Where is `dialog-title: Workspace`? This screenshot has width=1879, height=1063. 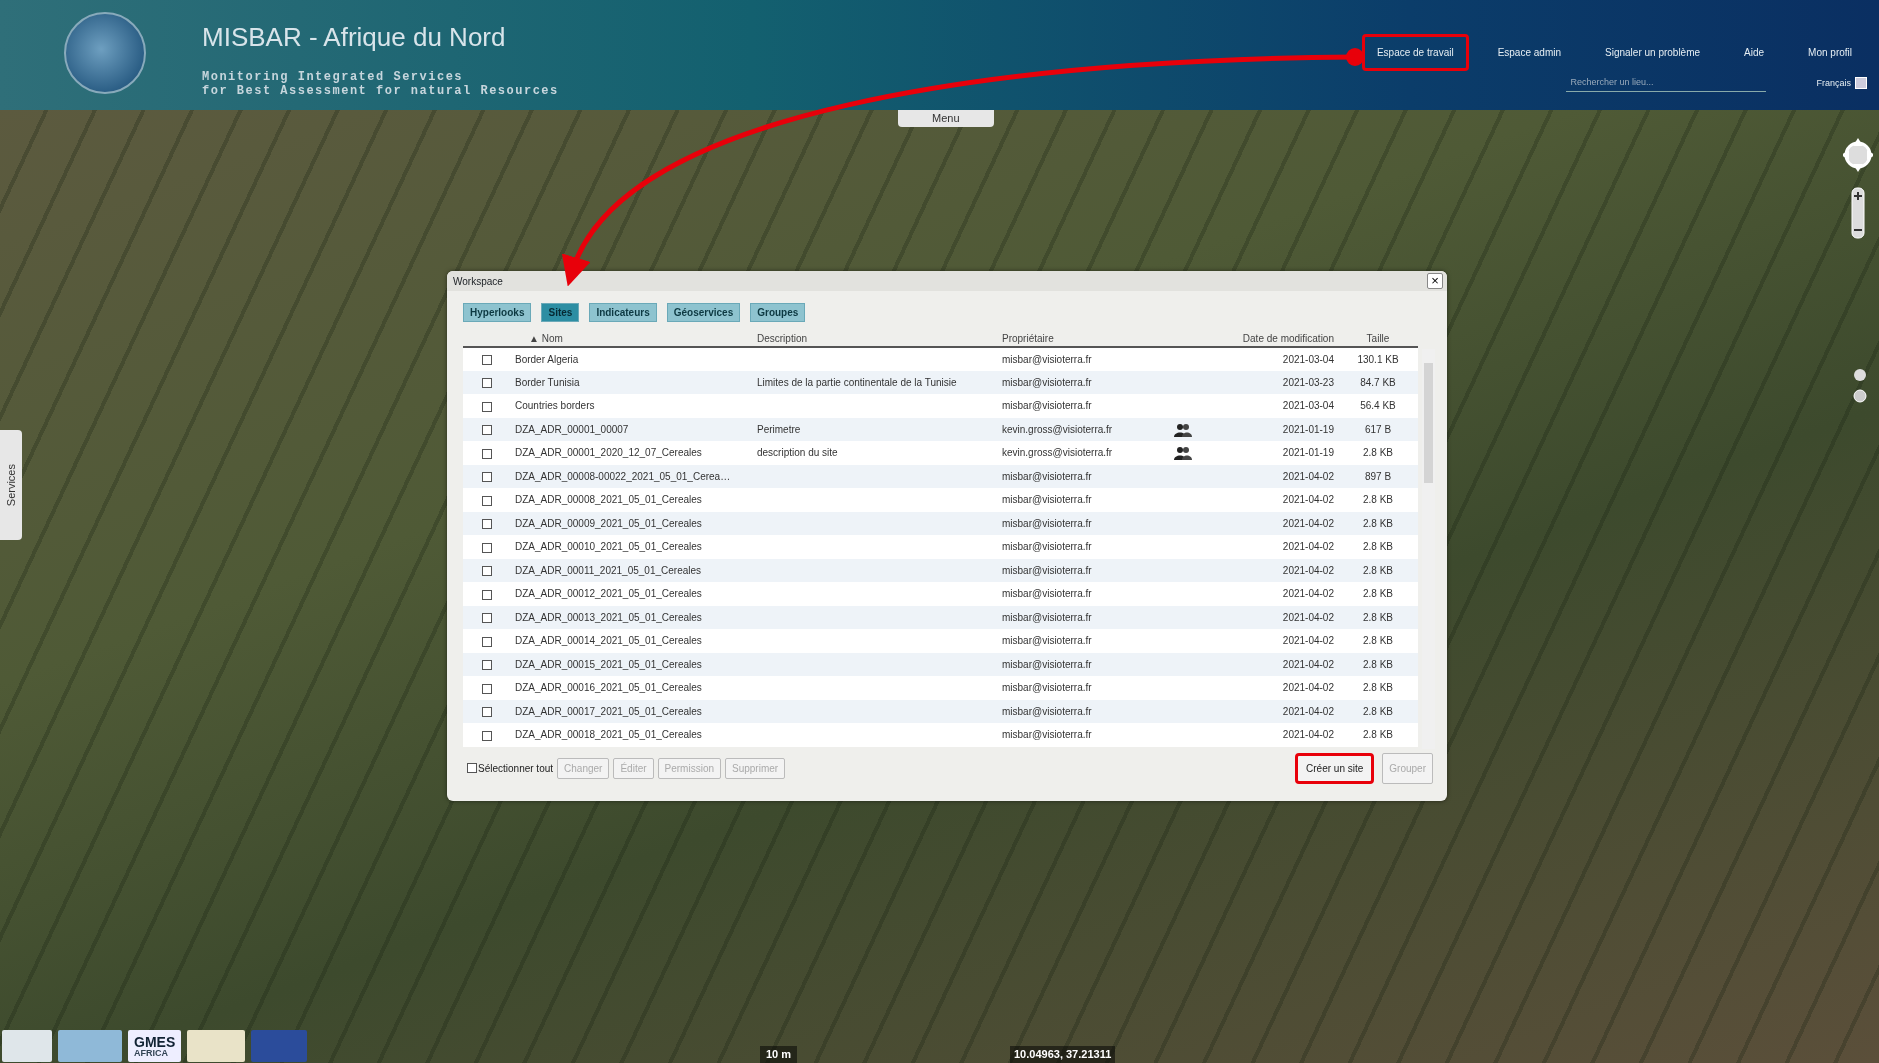
dialog-title: Workspace is located at coordinates (478, 281).